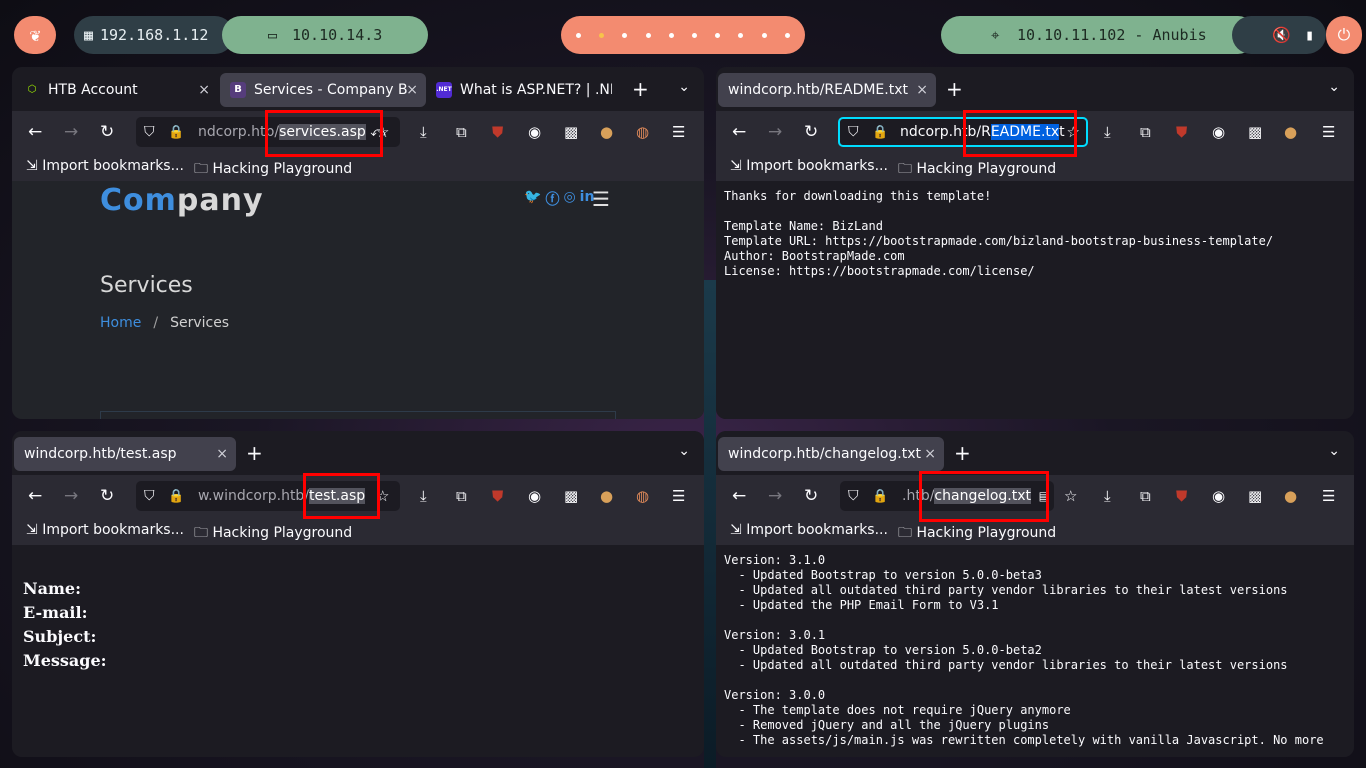  I want to click on tab-changelog: windcorp.htb/changelog.txt ×, so click(831, 453).